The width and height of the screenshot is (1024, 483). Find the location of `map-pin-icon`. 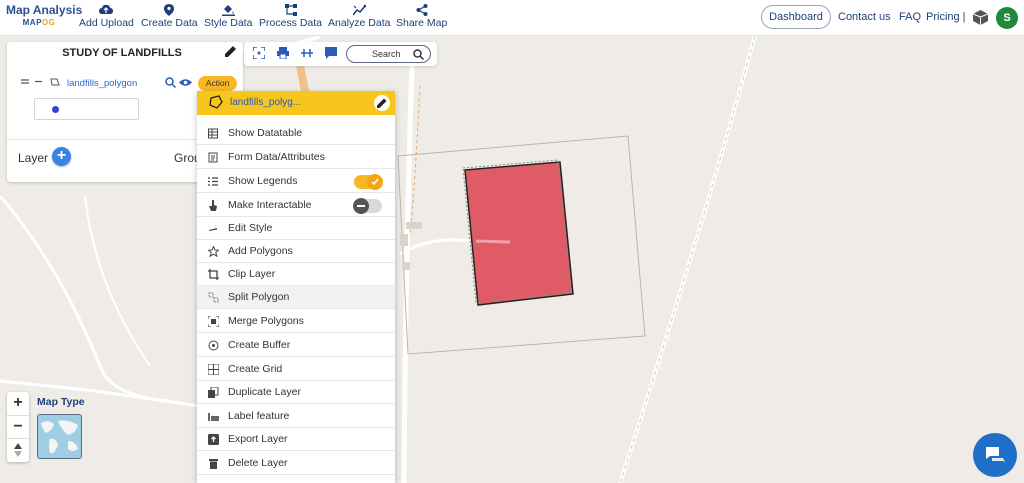

map-pin-icon is located at coordinates (169, 10).